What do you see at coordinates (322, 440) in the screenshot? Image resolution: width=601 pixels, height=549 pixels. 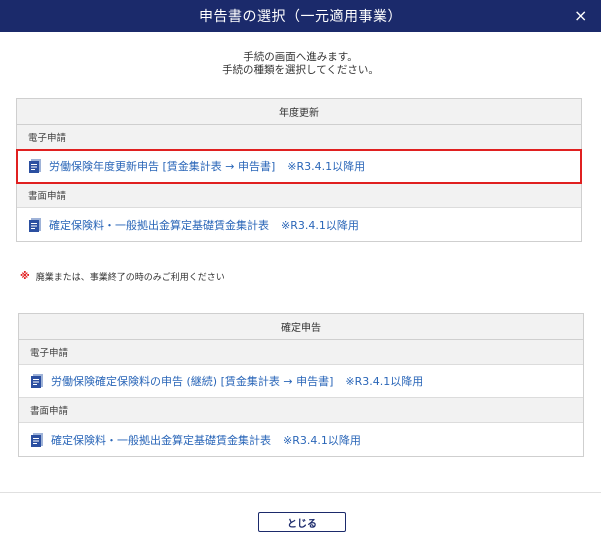 I see `final-paper-link-note: ※R3.4.1以降用` at bounding box center [322, 440].